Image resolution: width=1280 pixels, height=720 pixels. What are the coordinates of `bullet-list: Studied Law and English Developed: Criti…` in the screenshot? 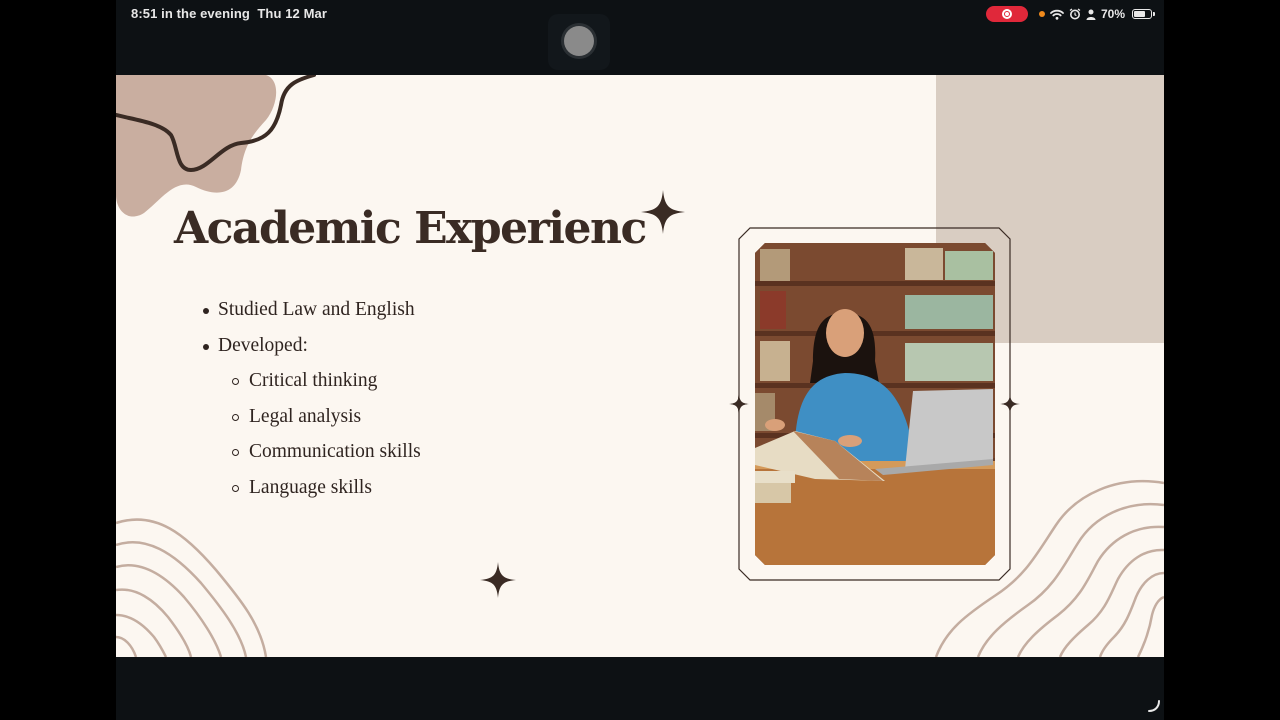 It's located at (430, 402).